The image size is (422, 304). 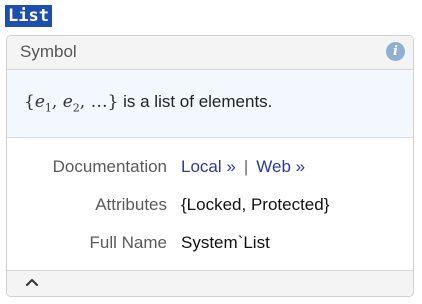 I want to click on usage-expression: {e1, e2, …}, so click(x=71, y=103).